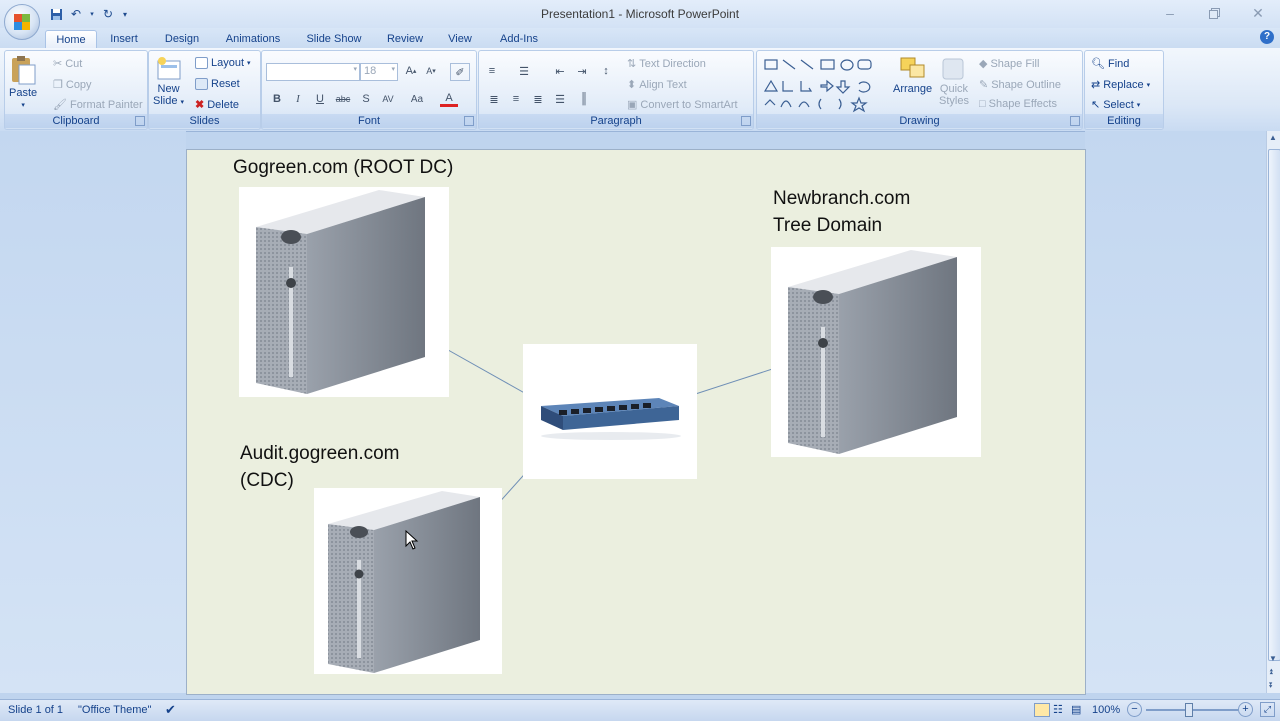  Describe the element at coordinates (388, 99) in the screenshot. I see `char-spacing-icon: AV` at that location.